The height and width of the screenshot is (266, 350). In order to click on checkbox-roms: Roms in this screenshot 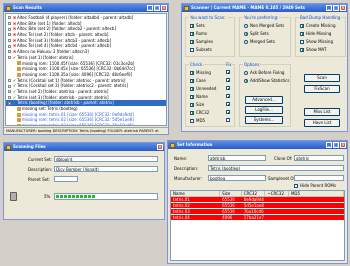, I will do `click(198, 33)`.